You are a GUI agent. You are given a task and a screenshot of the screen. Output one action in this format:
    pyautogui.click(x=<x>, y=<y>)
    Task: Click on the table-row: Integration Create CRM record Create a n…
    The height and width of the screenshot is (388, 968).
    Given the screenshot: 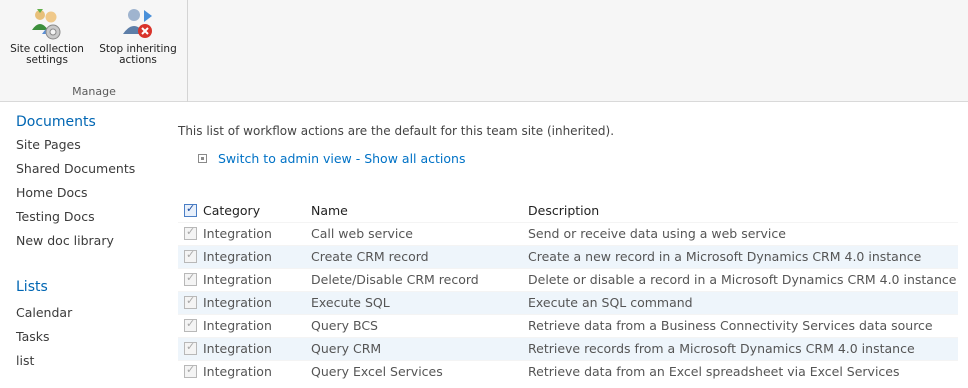 What is the action you would take?
    pyautogui.click(x=568, y=256)
    